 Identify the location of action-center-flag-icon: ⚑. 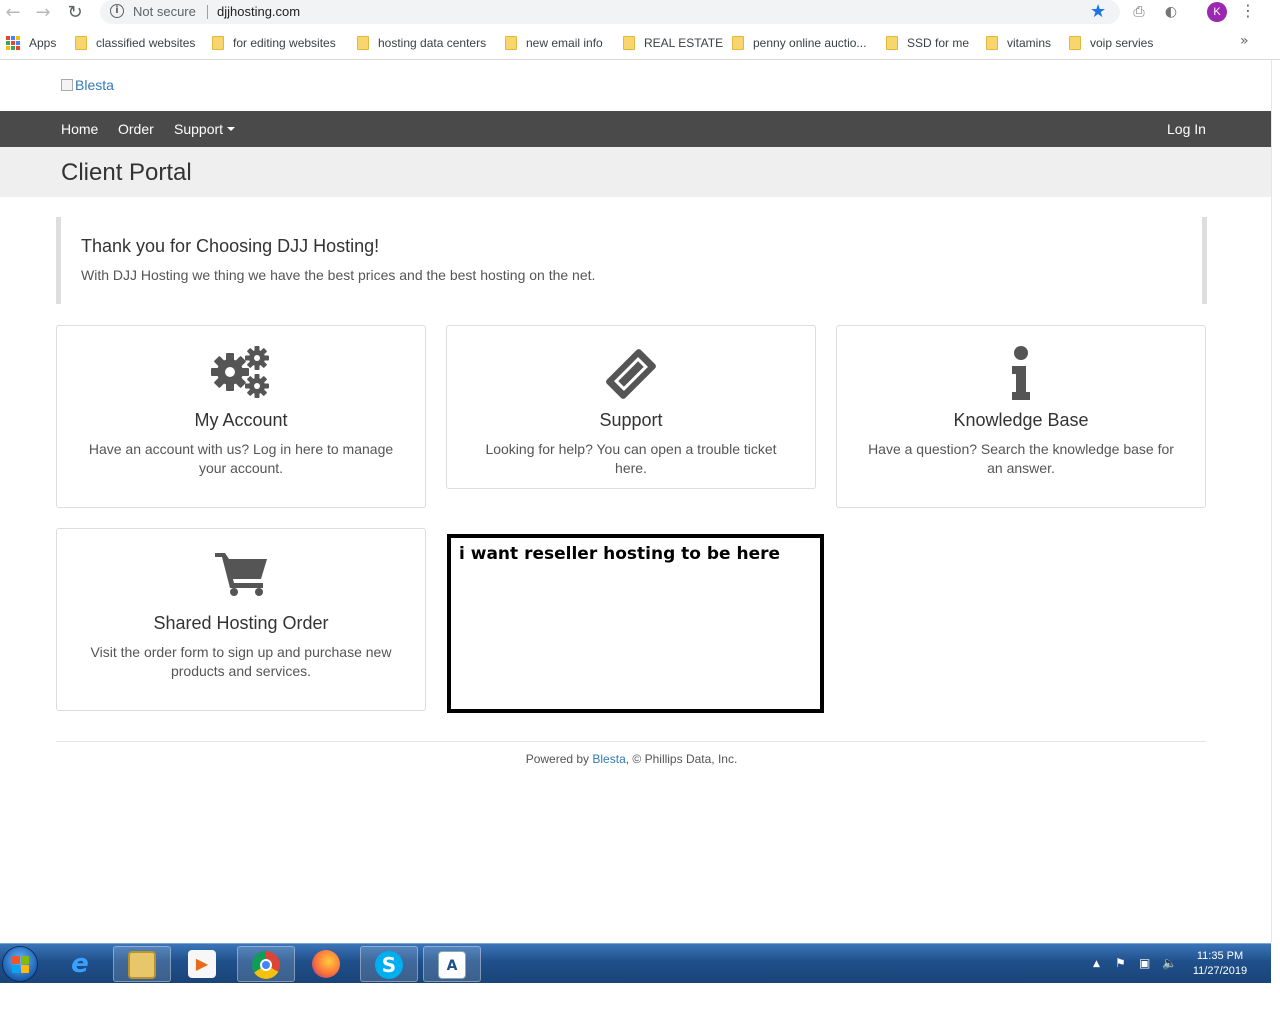
(1120, 963).